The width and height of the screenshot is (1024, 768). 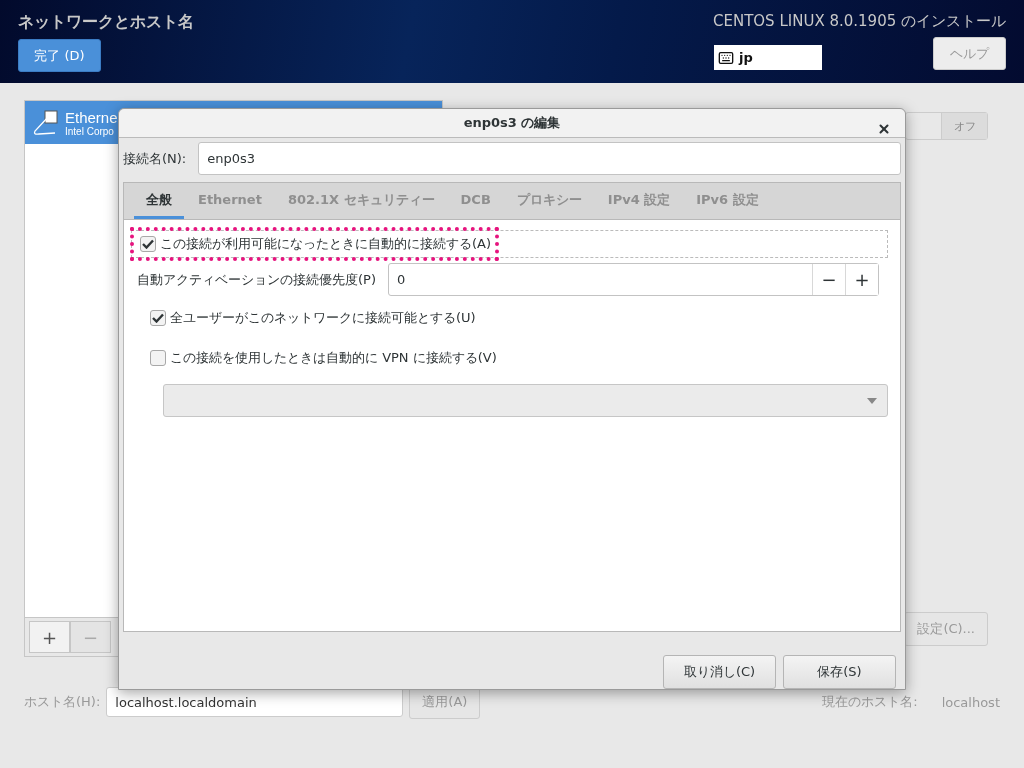 What do you see at coordinates (230, 201) in the screenshot?
I see `tab: Ethernet` at bounding box center [230, 201].